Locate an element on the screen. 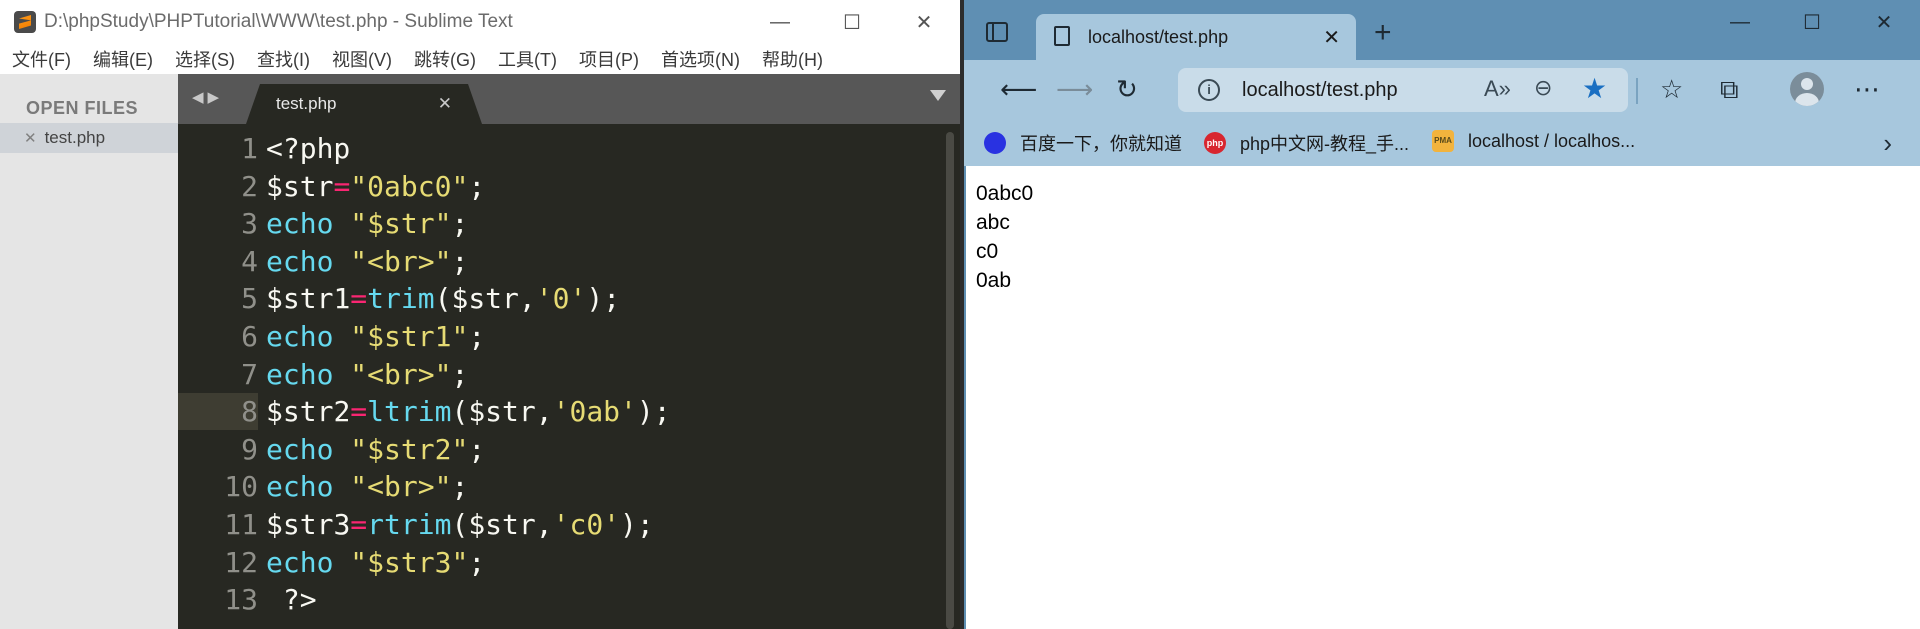 The image size is (1920, 629). tab-menu-chevron-icon is located at coordinates (938, 95).